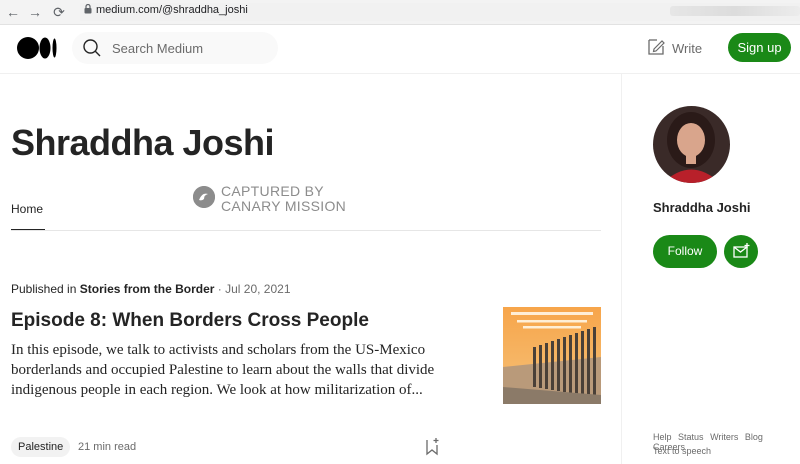 The height and width of the screenshot is (464, 800). I want to click on footer-writers-link: Writers, so click(724, 437).